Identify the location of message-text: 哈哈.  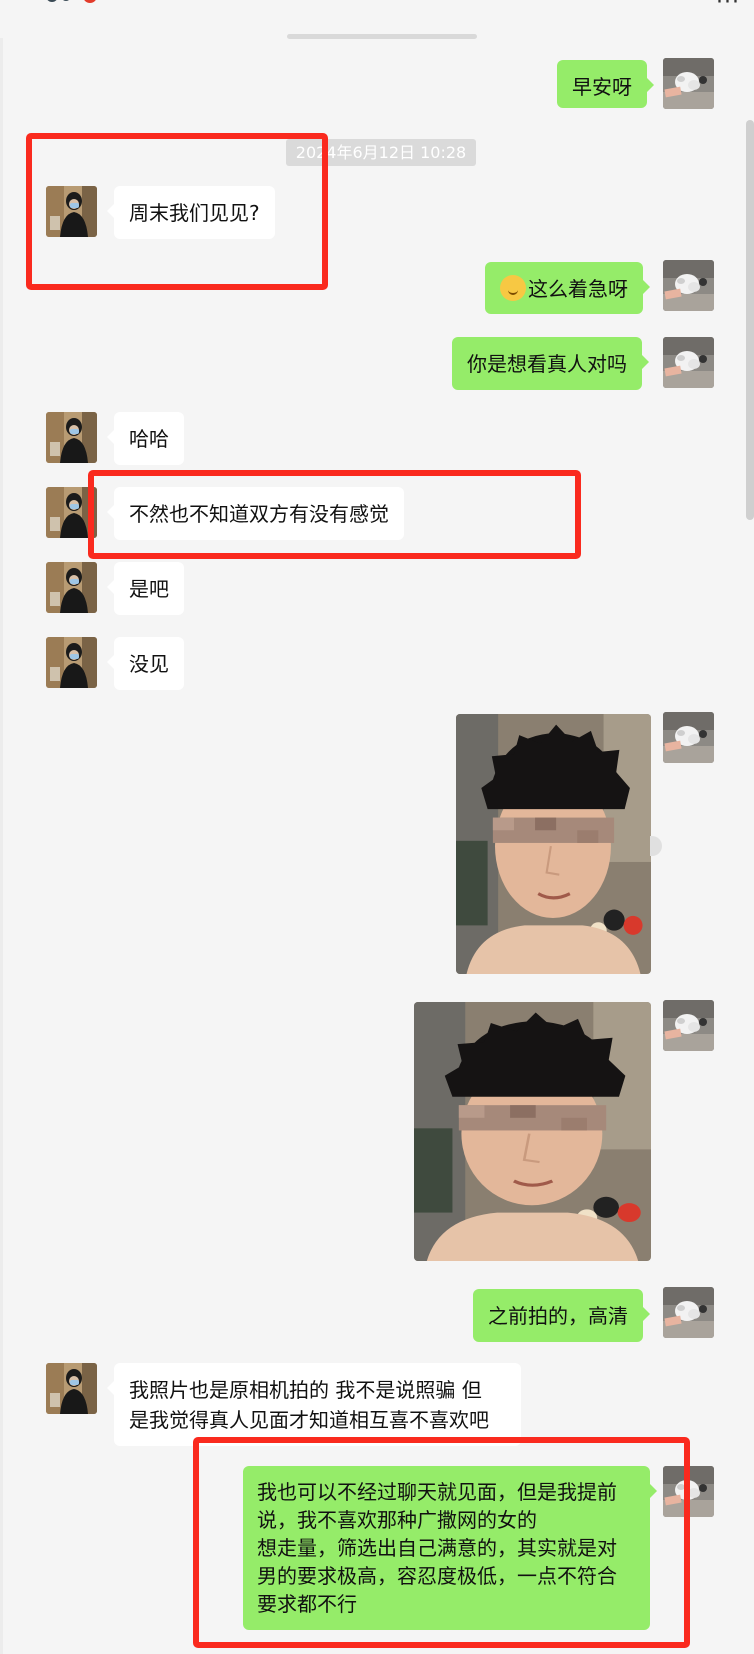
(149, 439).